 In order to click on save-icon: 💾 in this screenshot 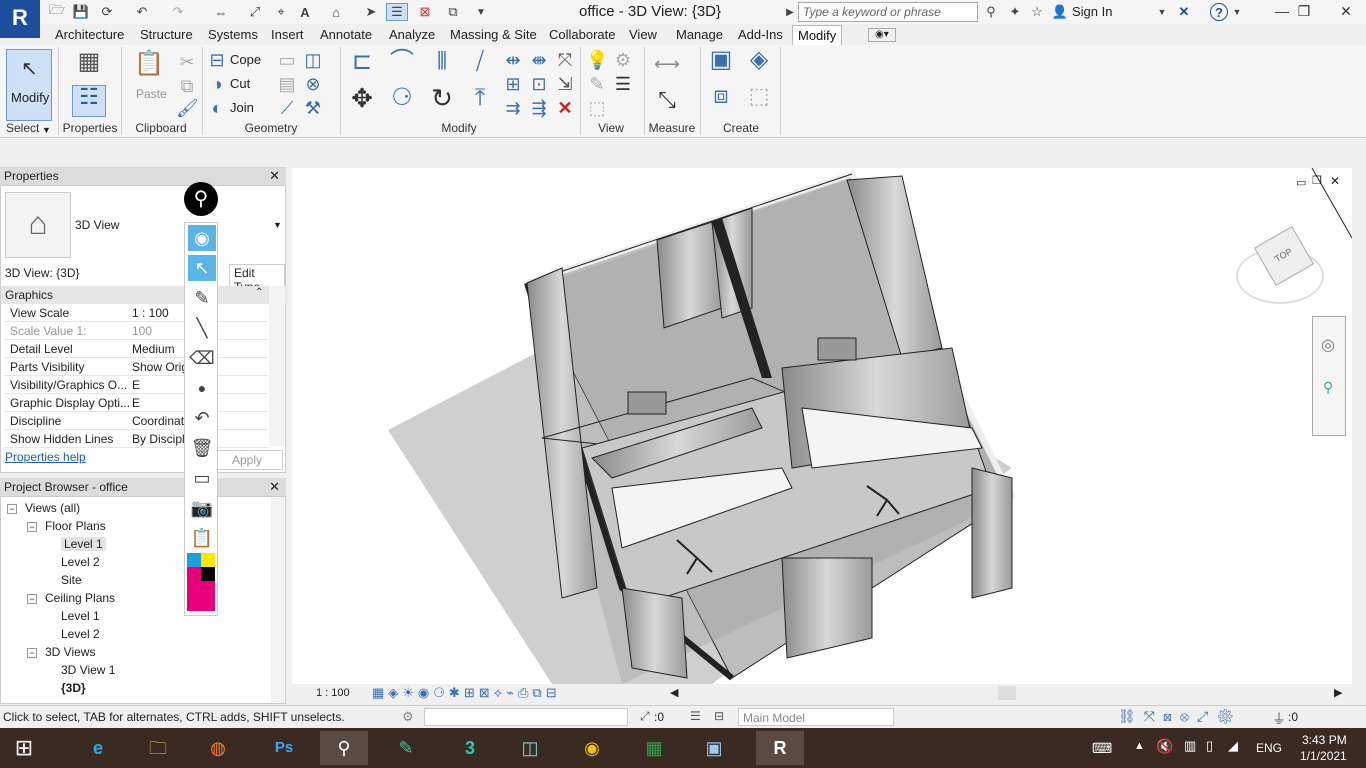, I will do `click(81, 12)`.